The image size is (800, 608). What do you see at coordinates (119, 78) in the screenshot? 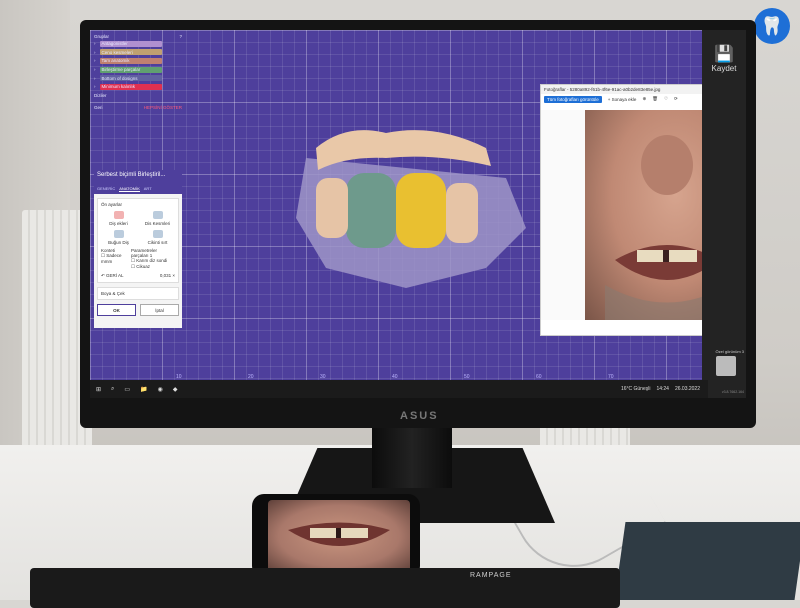
I see `layer-label: Bottom of dosigns` at bounding box center [119, 78].